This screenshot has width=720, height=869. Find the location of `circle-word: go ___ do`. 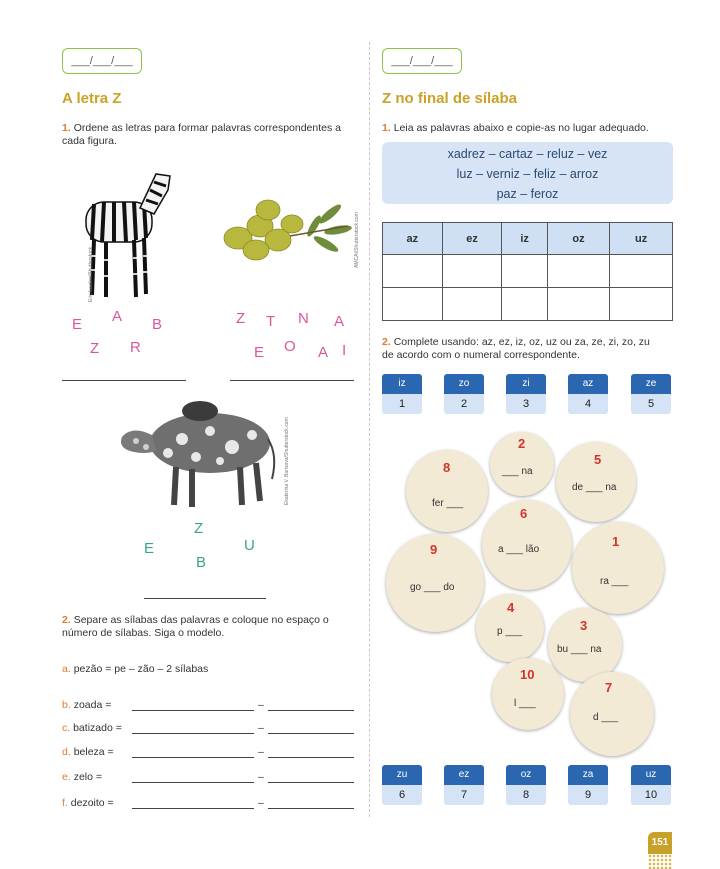

circle-word: go ___ do is located at coordinates (432, 587).